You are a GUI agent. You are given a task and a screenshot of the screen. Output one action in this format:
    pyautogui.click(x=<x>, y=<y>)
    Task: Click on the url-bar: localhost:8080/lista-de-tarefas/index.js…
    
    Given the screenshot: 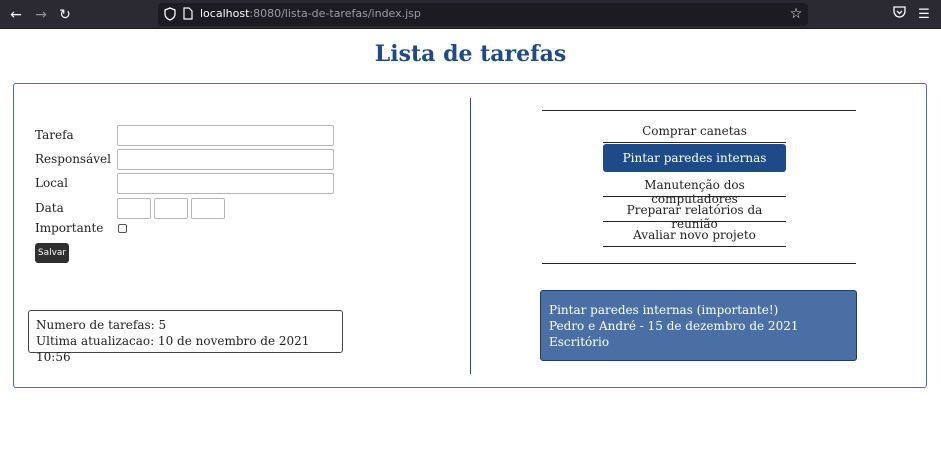 What is the action you would take?
    pyautogui.click(x=483, y=14)
    